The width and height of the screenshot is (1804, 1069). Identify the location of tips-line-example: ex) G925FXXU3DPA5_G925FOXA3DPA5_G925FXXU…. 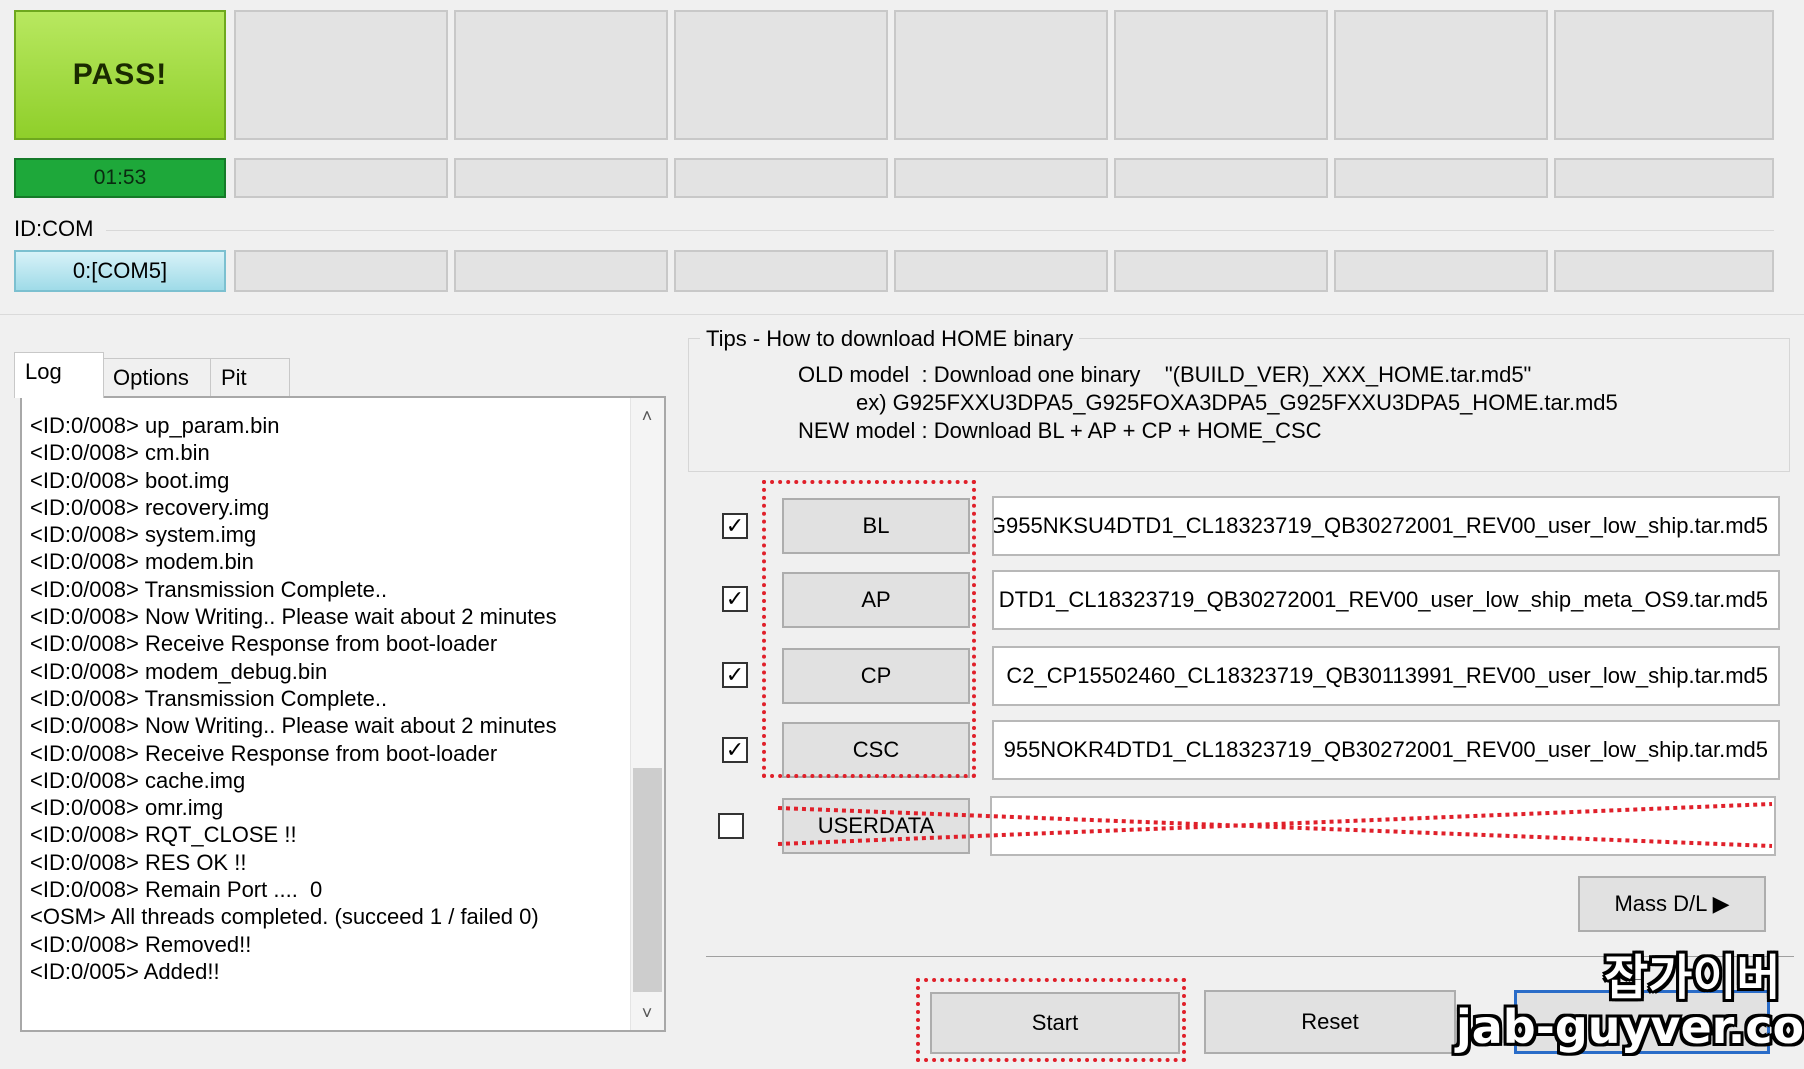
(1237, 402).